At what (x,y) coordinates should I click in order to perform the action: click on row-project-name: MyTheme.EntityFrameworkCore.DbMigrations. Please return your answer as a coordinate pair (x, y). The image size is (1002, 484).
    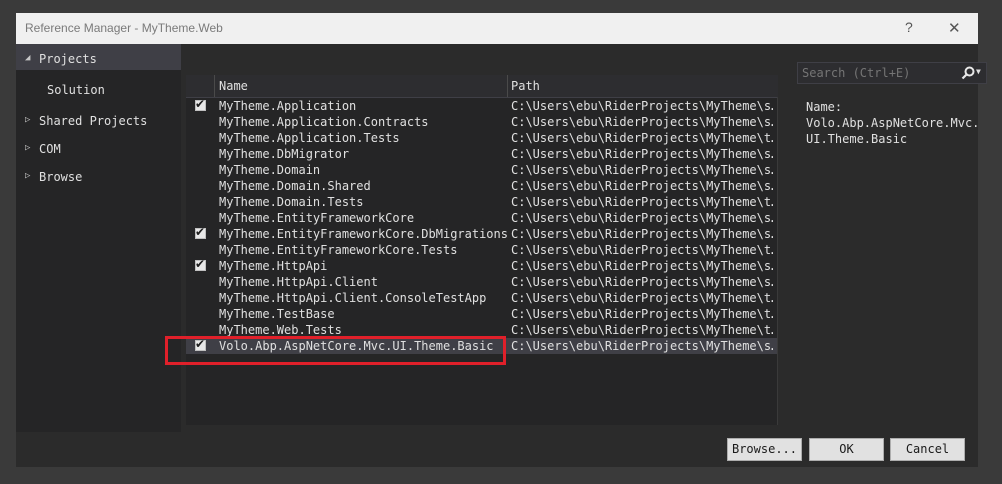
    Looking at the image, I should click on (363, 234).